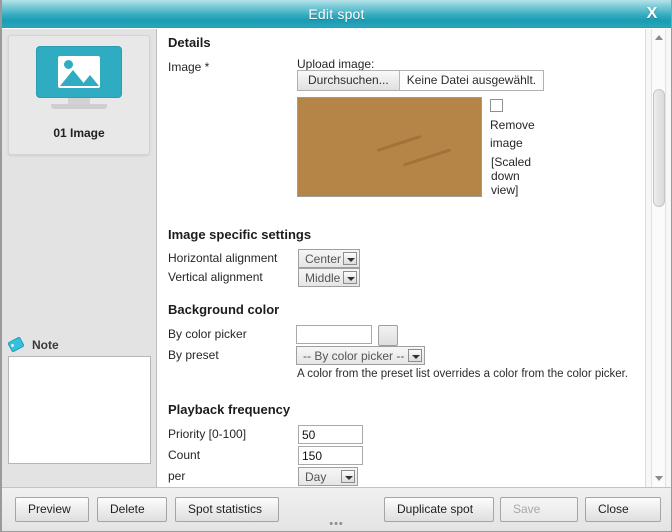 The width and height of the screenshot is (672, 532). Describe the element at coordinates (79, 345) in the screenshot. I see `note-header: Note` at that location.